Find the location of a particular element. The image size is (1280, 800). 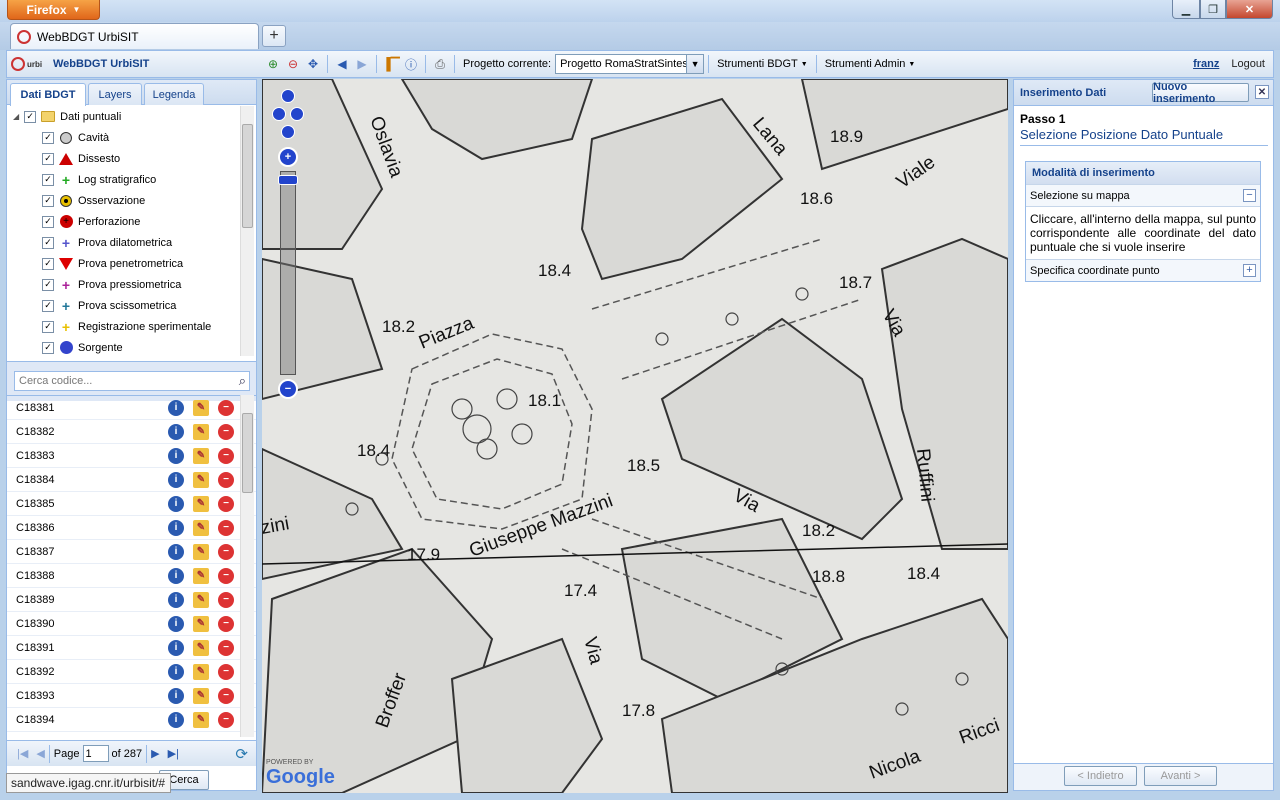

code-row: C18394 i ✎ − is located at coordinates (131, 720).